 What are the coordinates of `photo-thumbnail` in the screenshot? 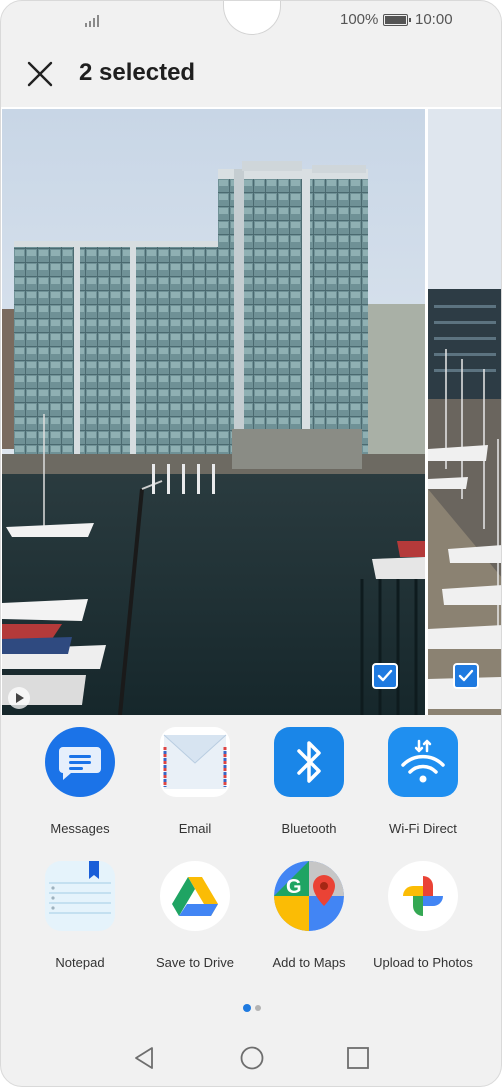 It's located at (464, 412).